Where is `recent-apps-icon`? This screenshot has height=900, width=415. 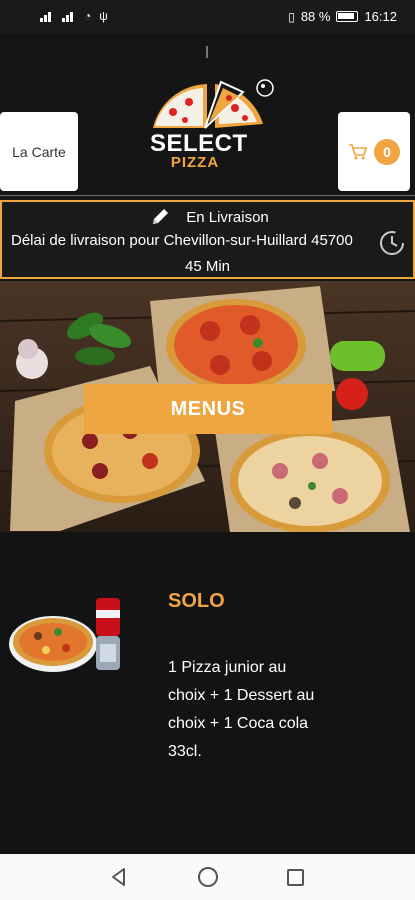
recent-apps-icon is located at coordinates (295, 877).